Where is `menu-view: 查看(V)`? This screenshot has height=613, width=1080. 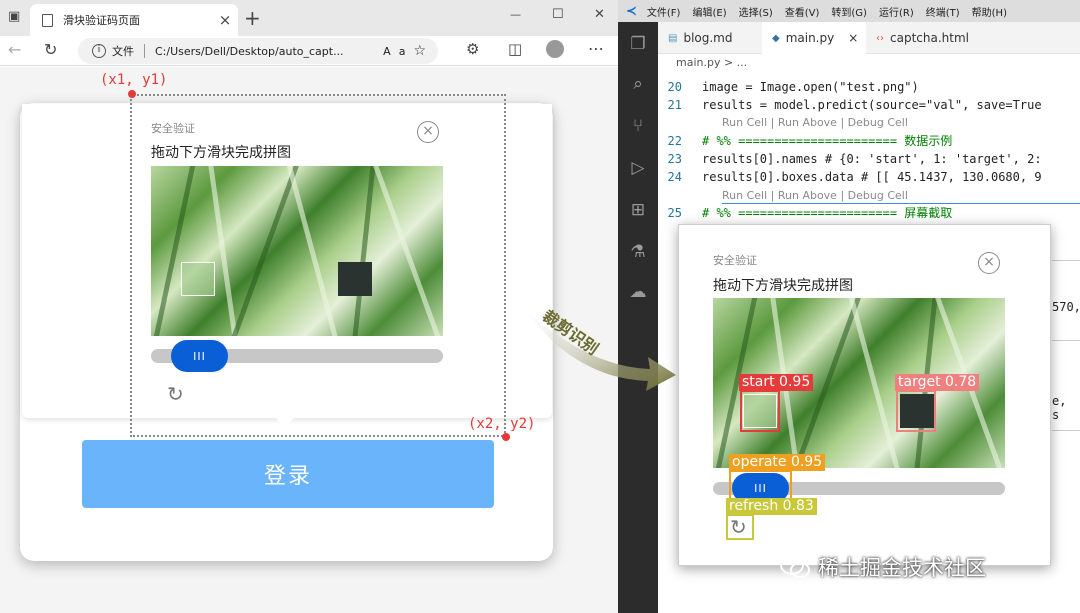
menu-view: 查看(V) is located at coordinates (802, 11).